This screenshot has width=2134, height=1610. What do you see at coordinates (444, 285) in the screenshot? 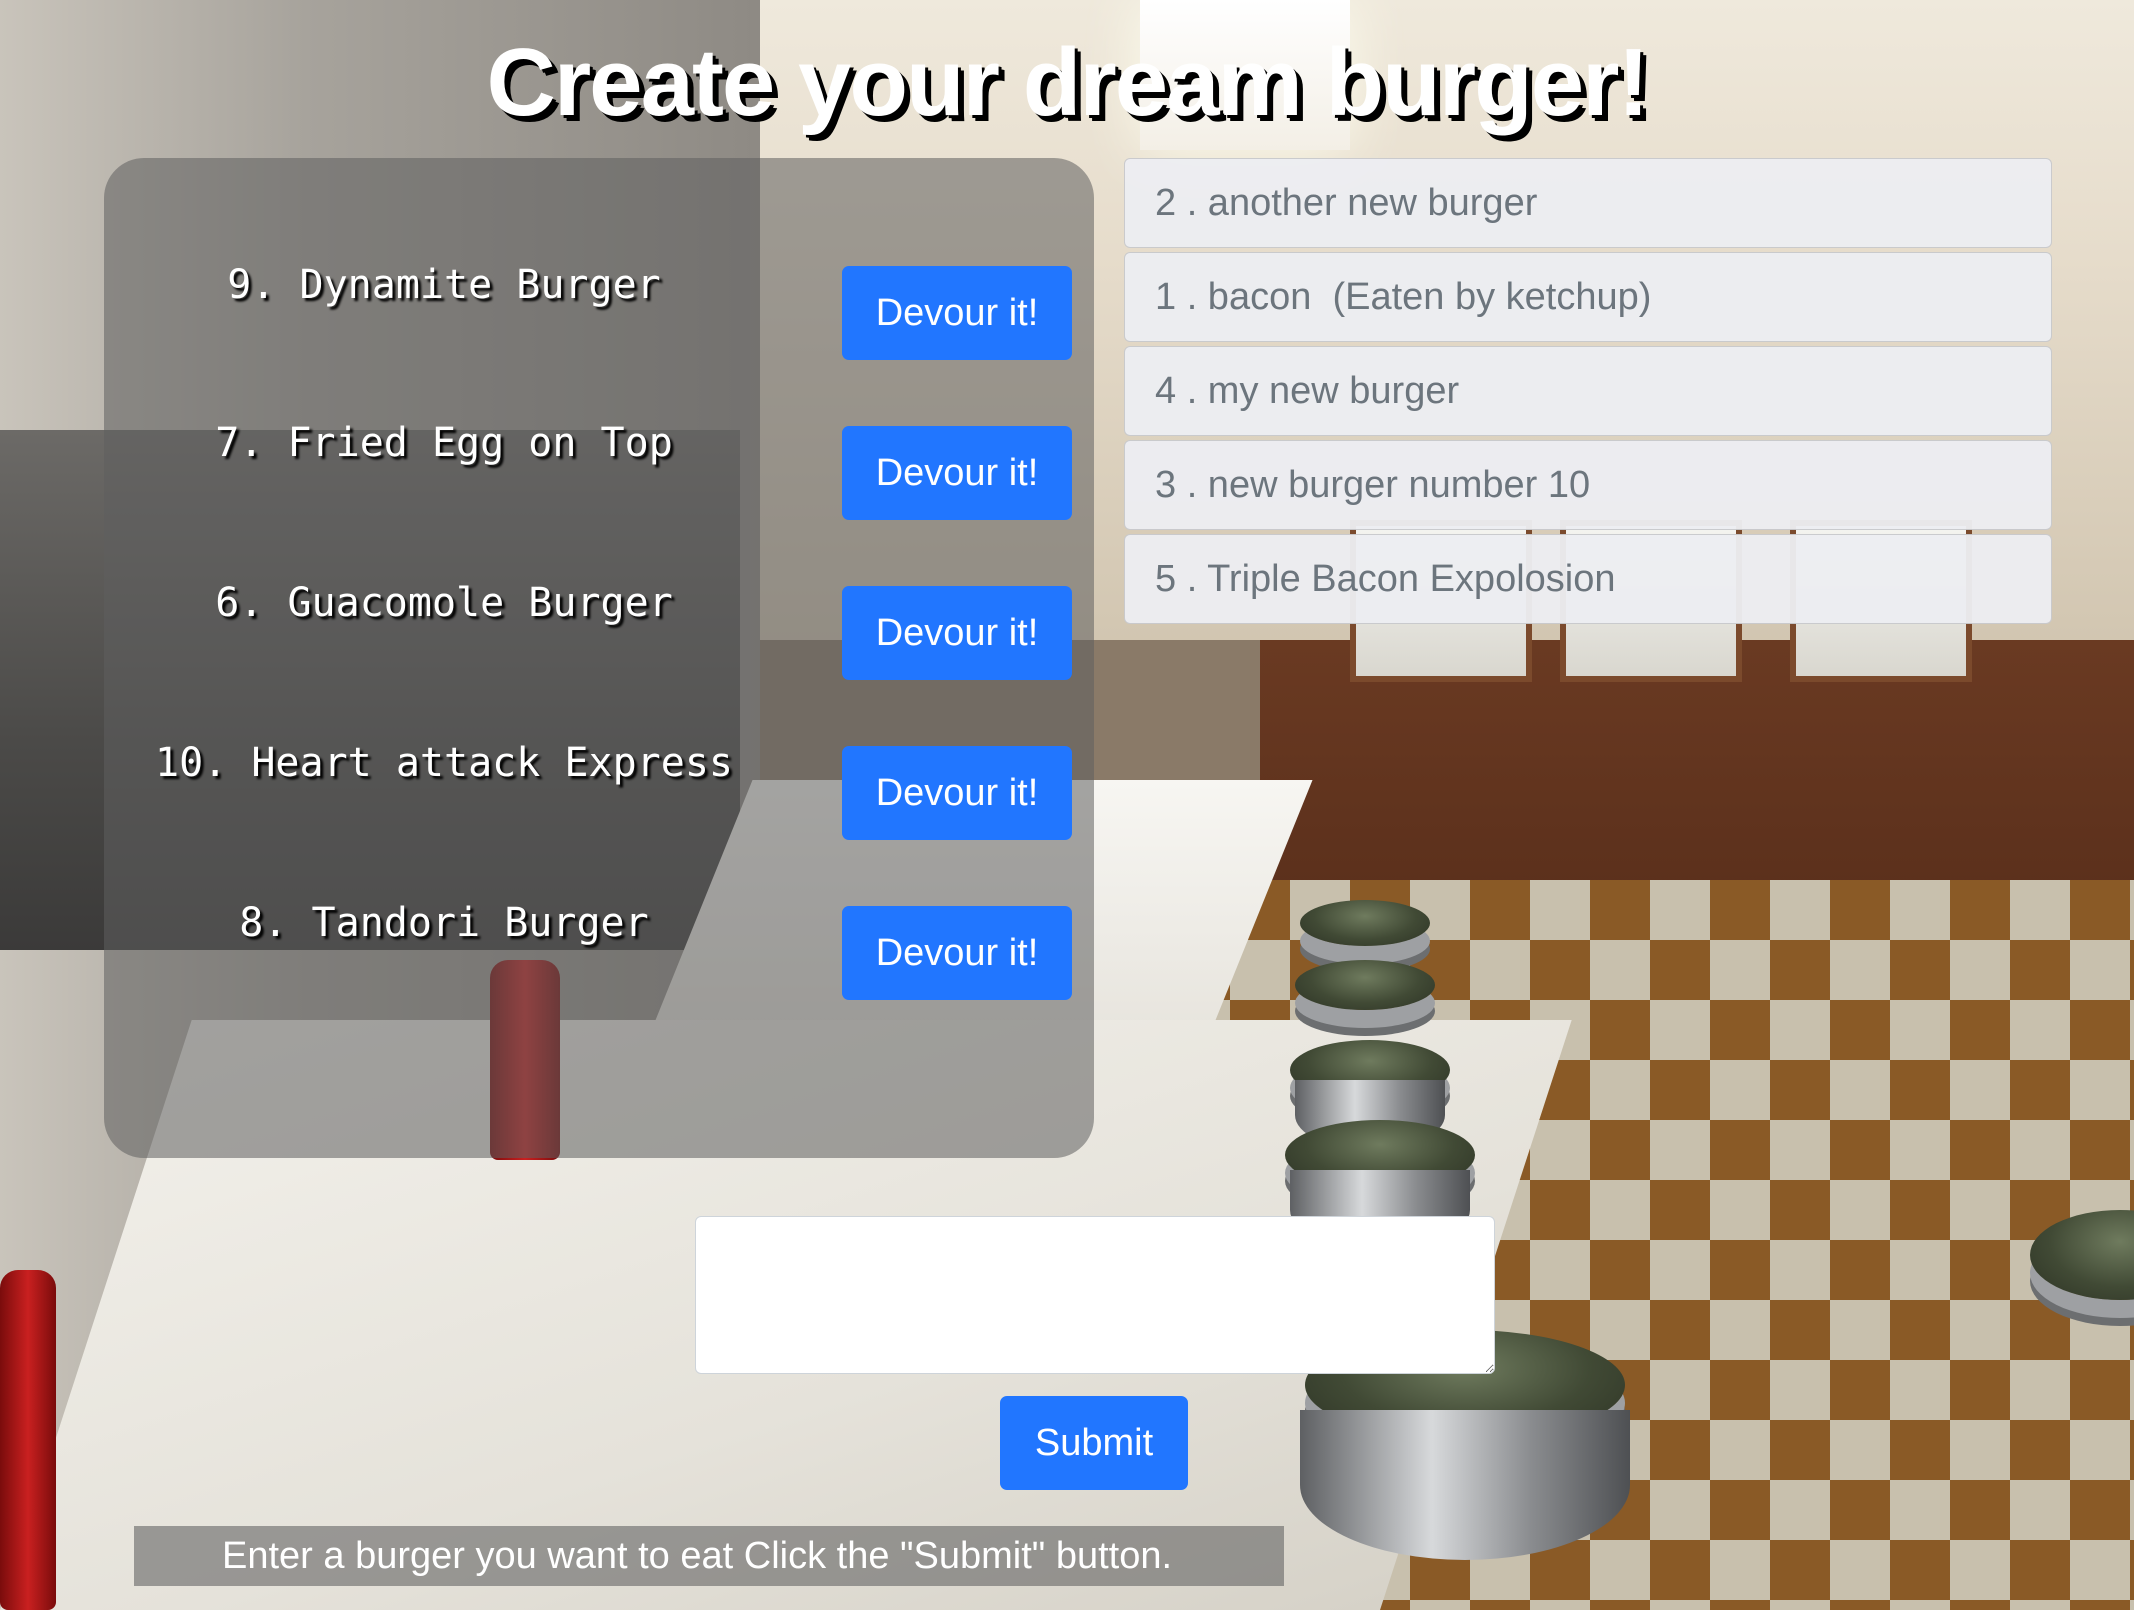
I see `burger-name: 9. Dynamite Burger` at bounding box center [444, 285].